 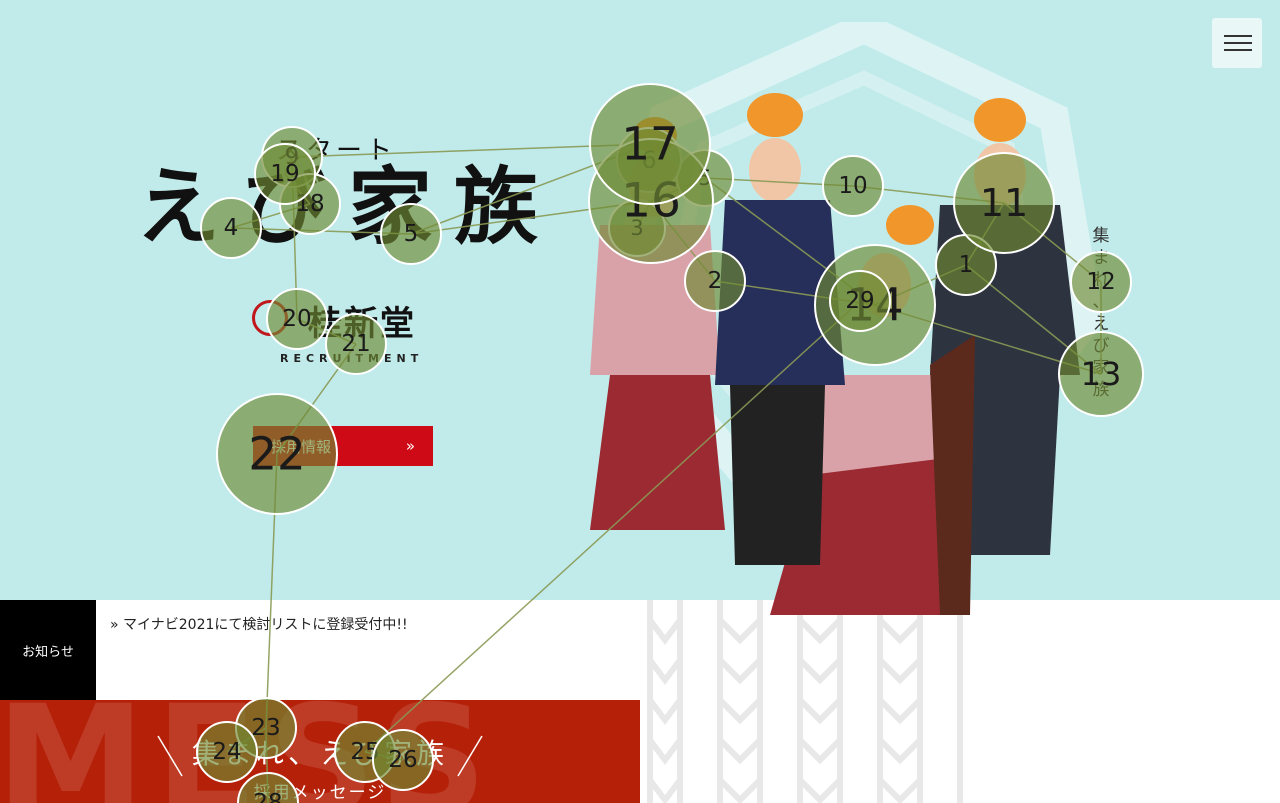 I want to click on recruit-button-label: 採用情報, so click(x=301, y=446).